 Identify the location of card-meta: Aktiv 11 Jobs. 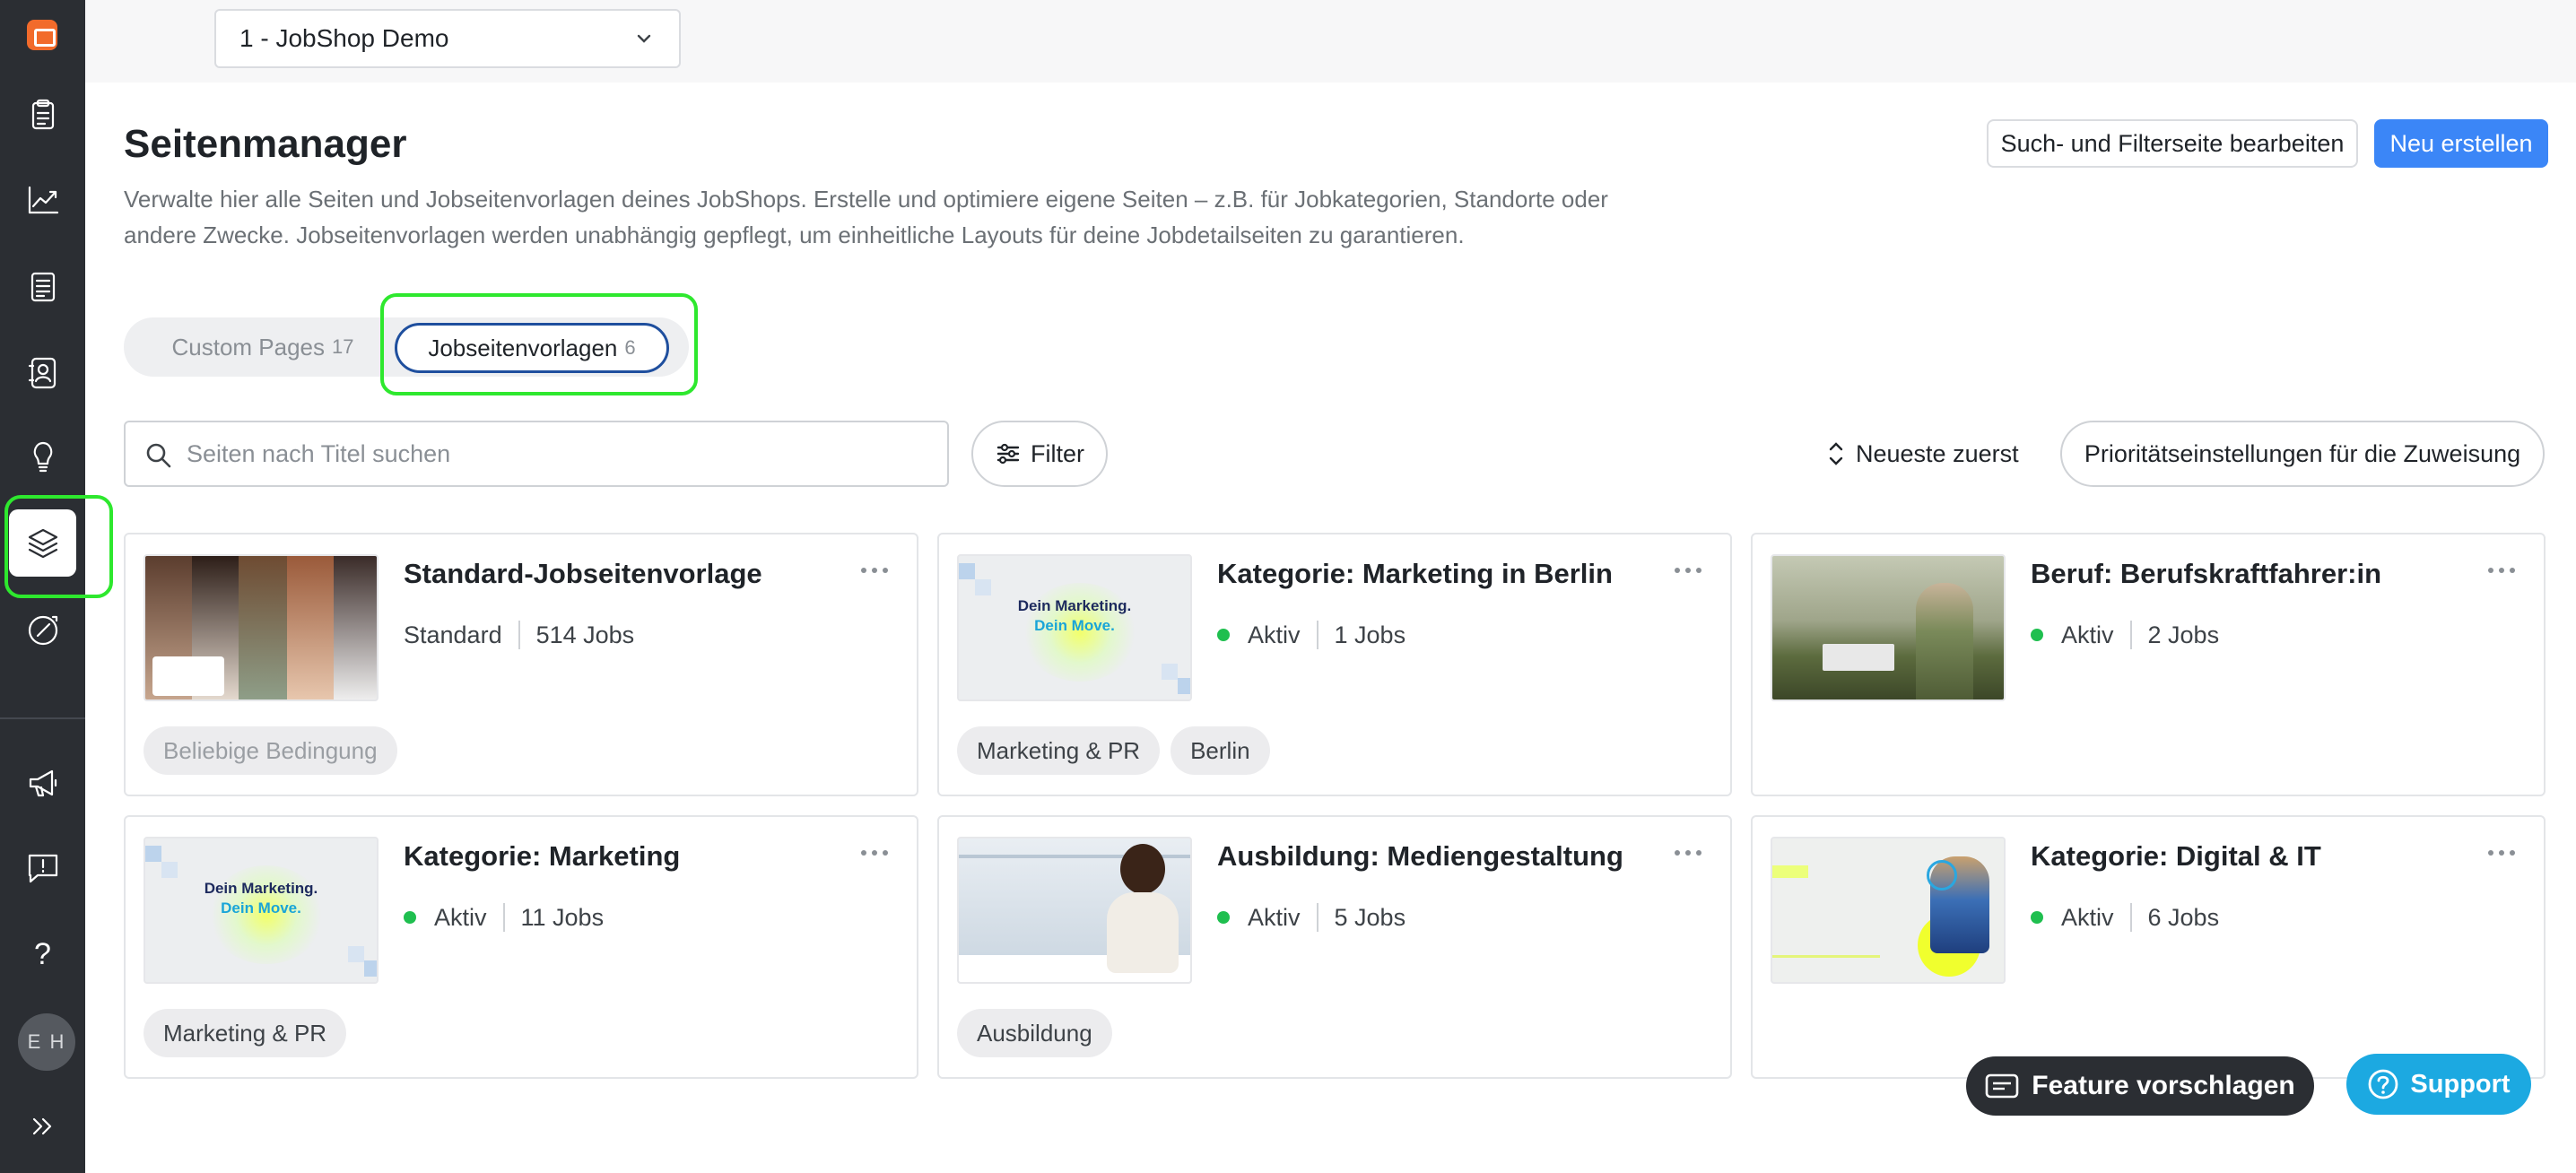
(504, 918).